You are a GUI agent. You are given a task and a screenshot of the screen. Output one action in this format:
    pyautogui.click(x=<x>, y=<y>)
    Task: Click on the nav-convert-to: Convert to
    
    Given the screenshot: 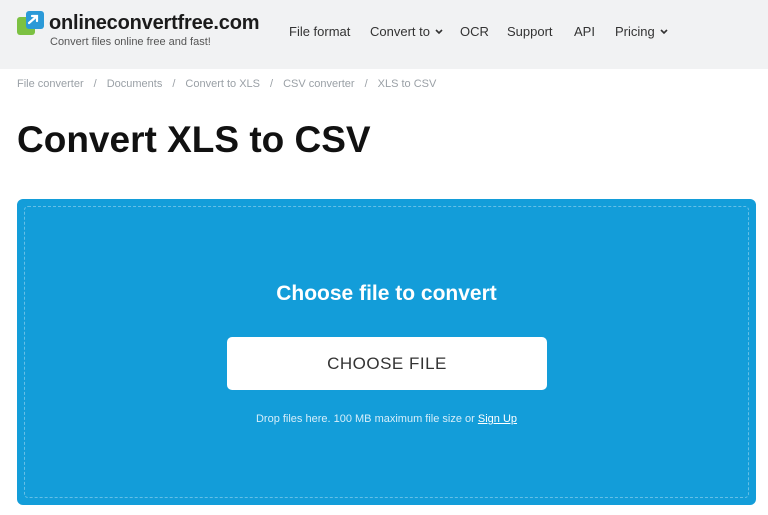 What is the action you would take?
    pyautogui.click(x=406, y=31)
    